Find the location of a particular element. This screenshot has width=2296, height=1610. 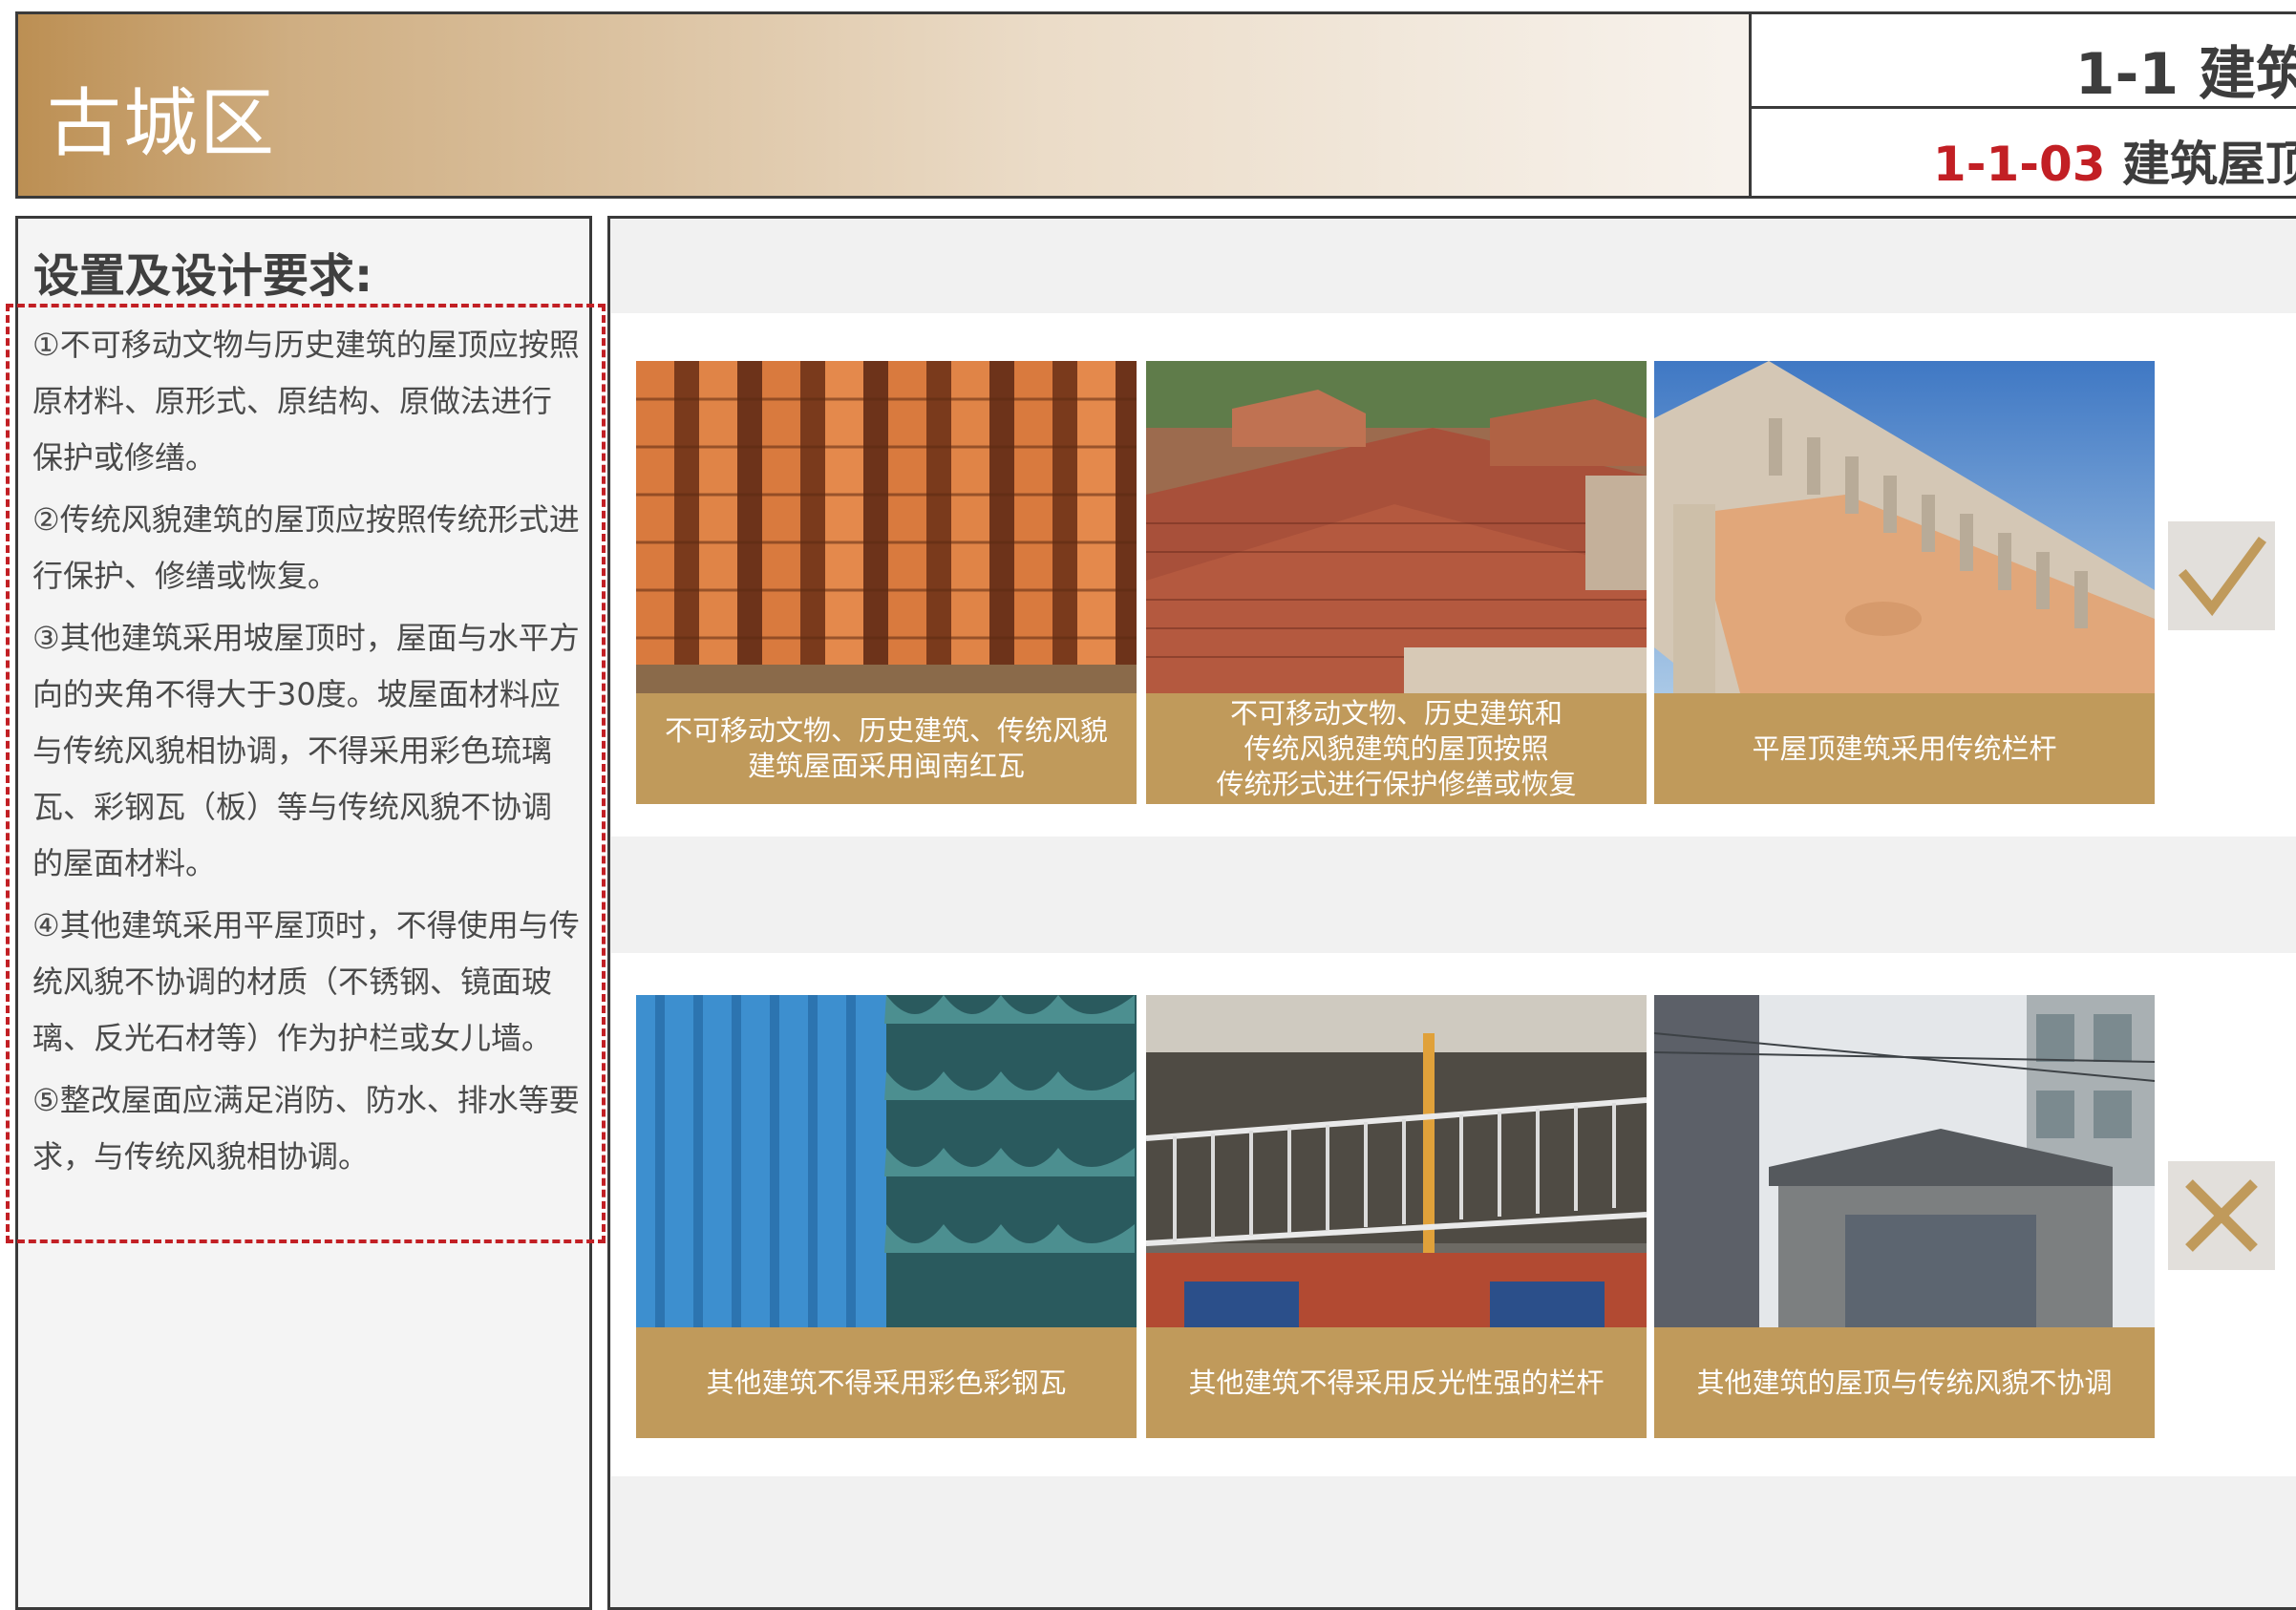

example-caption: 平屋顶建筑采用传统栏杆 is located at coordinates (1904, 749).